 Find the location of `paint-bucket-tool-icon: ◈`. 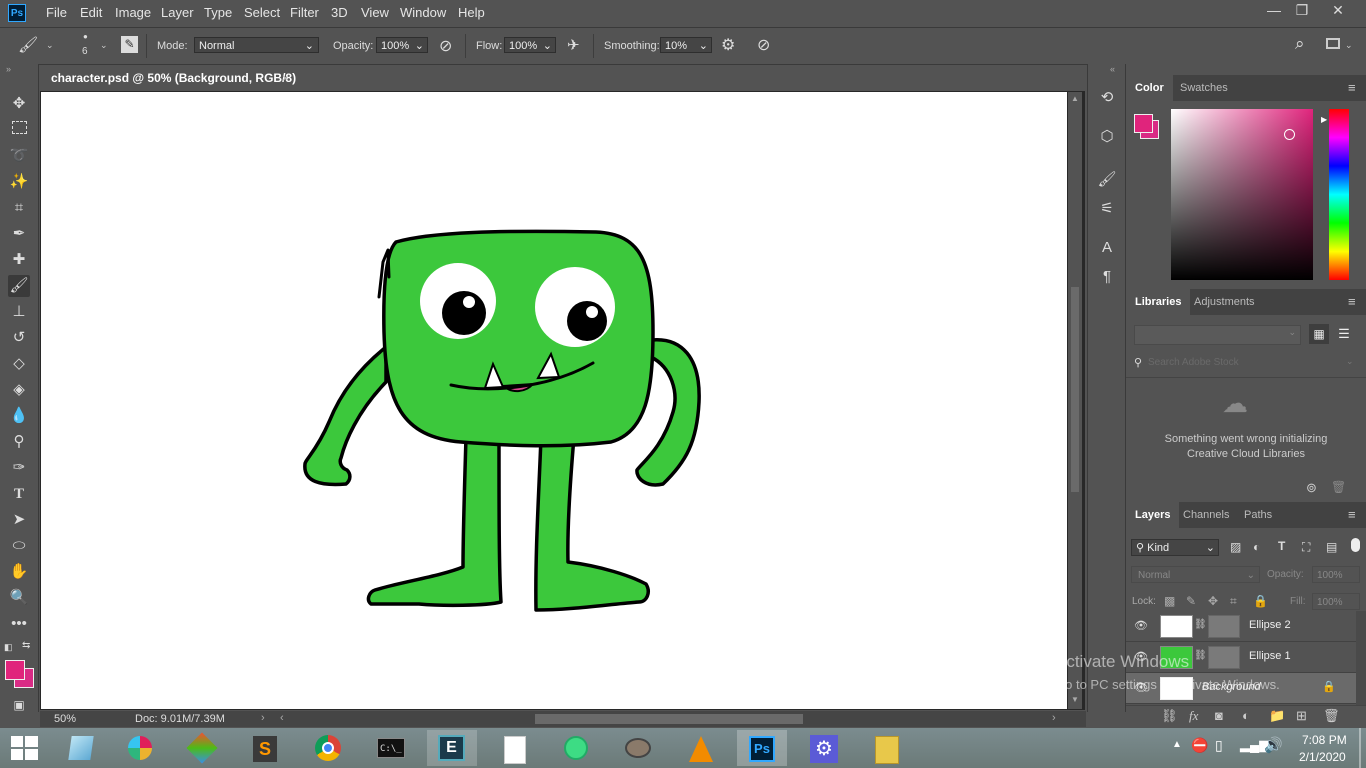

paint-bucket-tool-icon: ◈ is located at coordinates (19, 390).